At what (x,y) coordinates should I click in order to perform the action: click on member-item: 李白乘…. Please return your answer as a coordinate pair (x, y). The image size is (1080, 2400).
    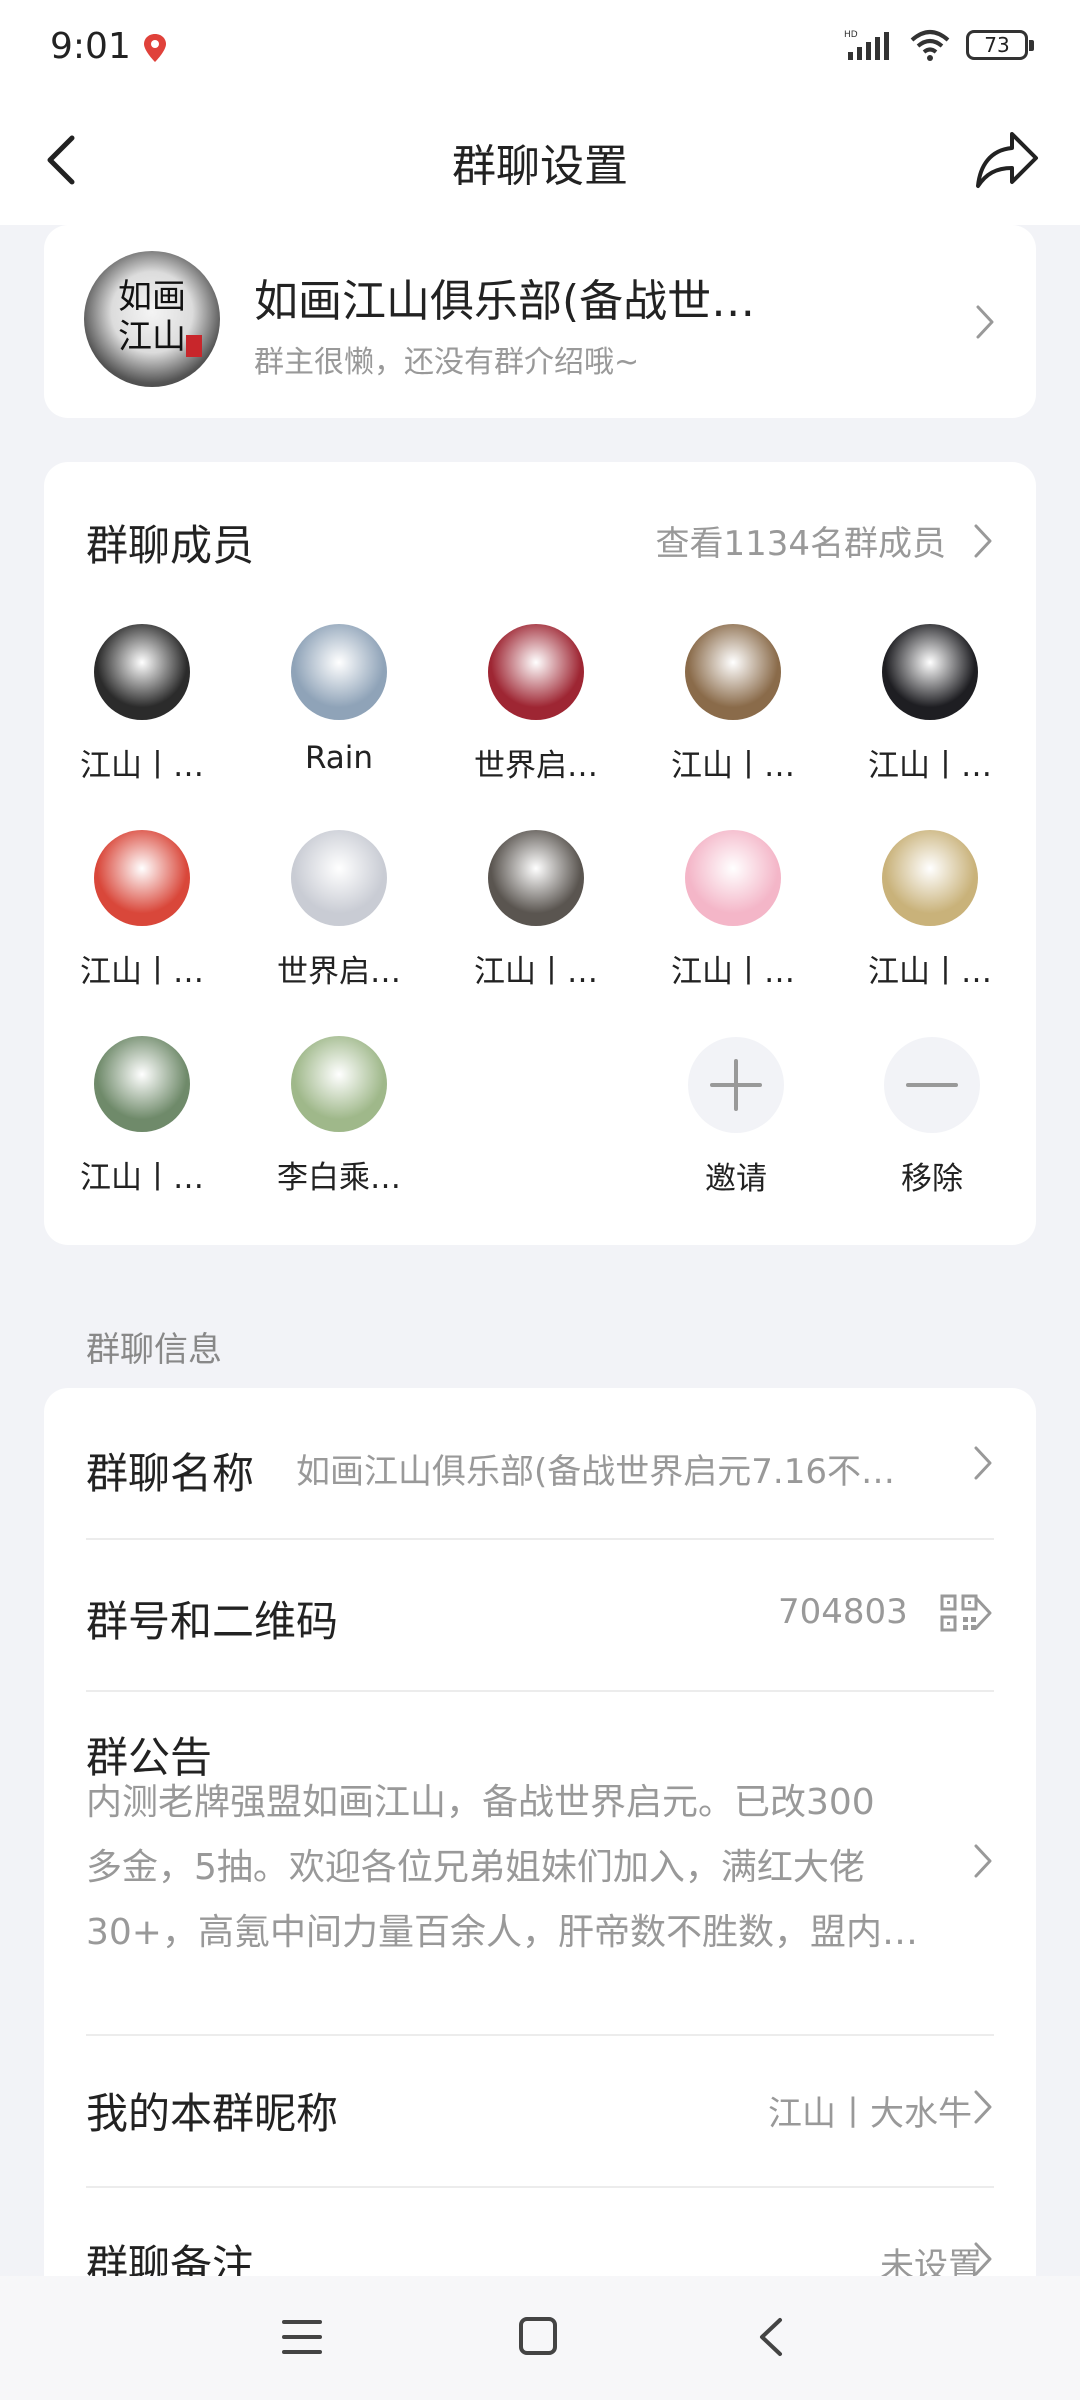
    Looking at the image, I should click on (339, 1116).